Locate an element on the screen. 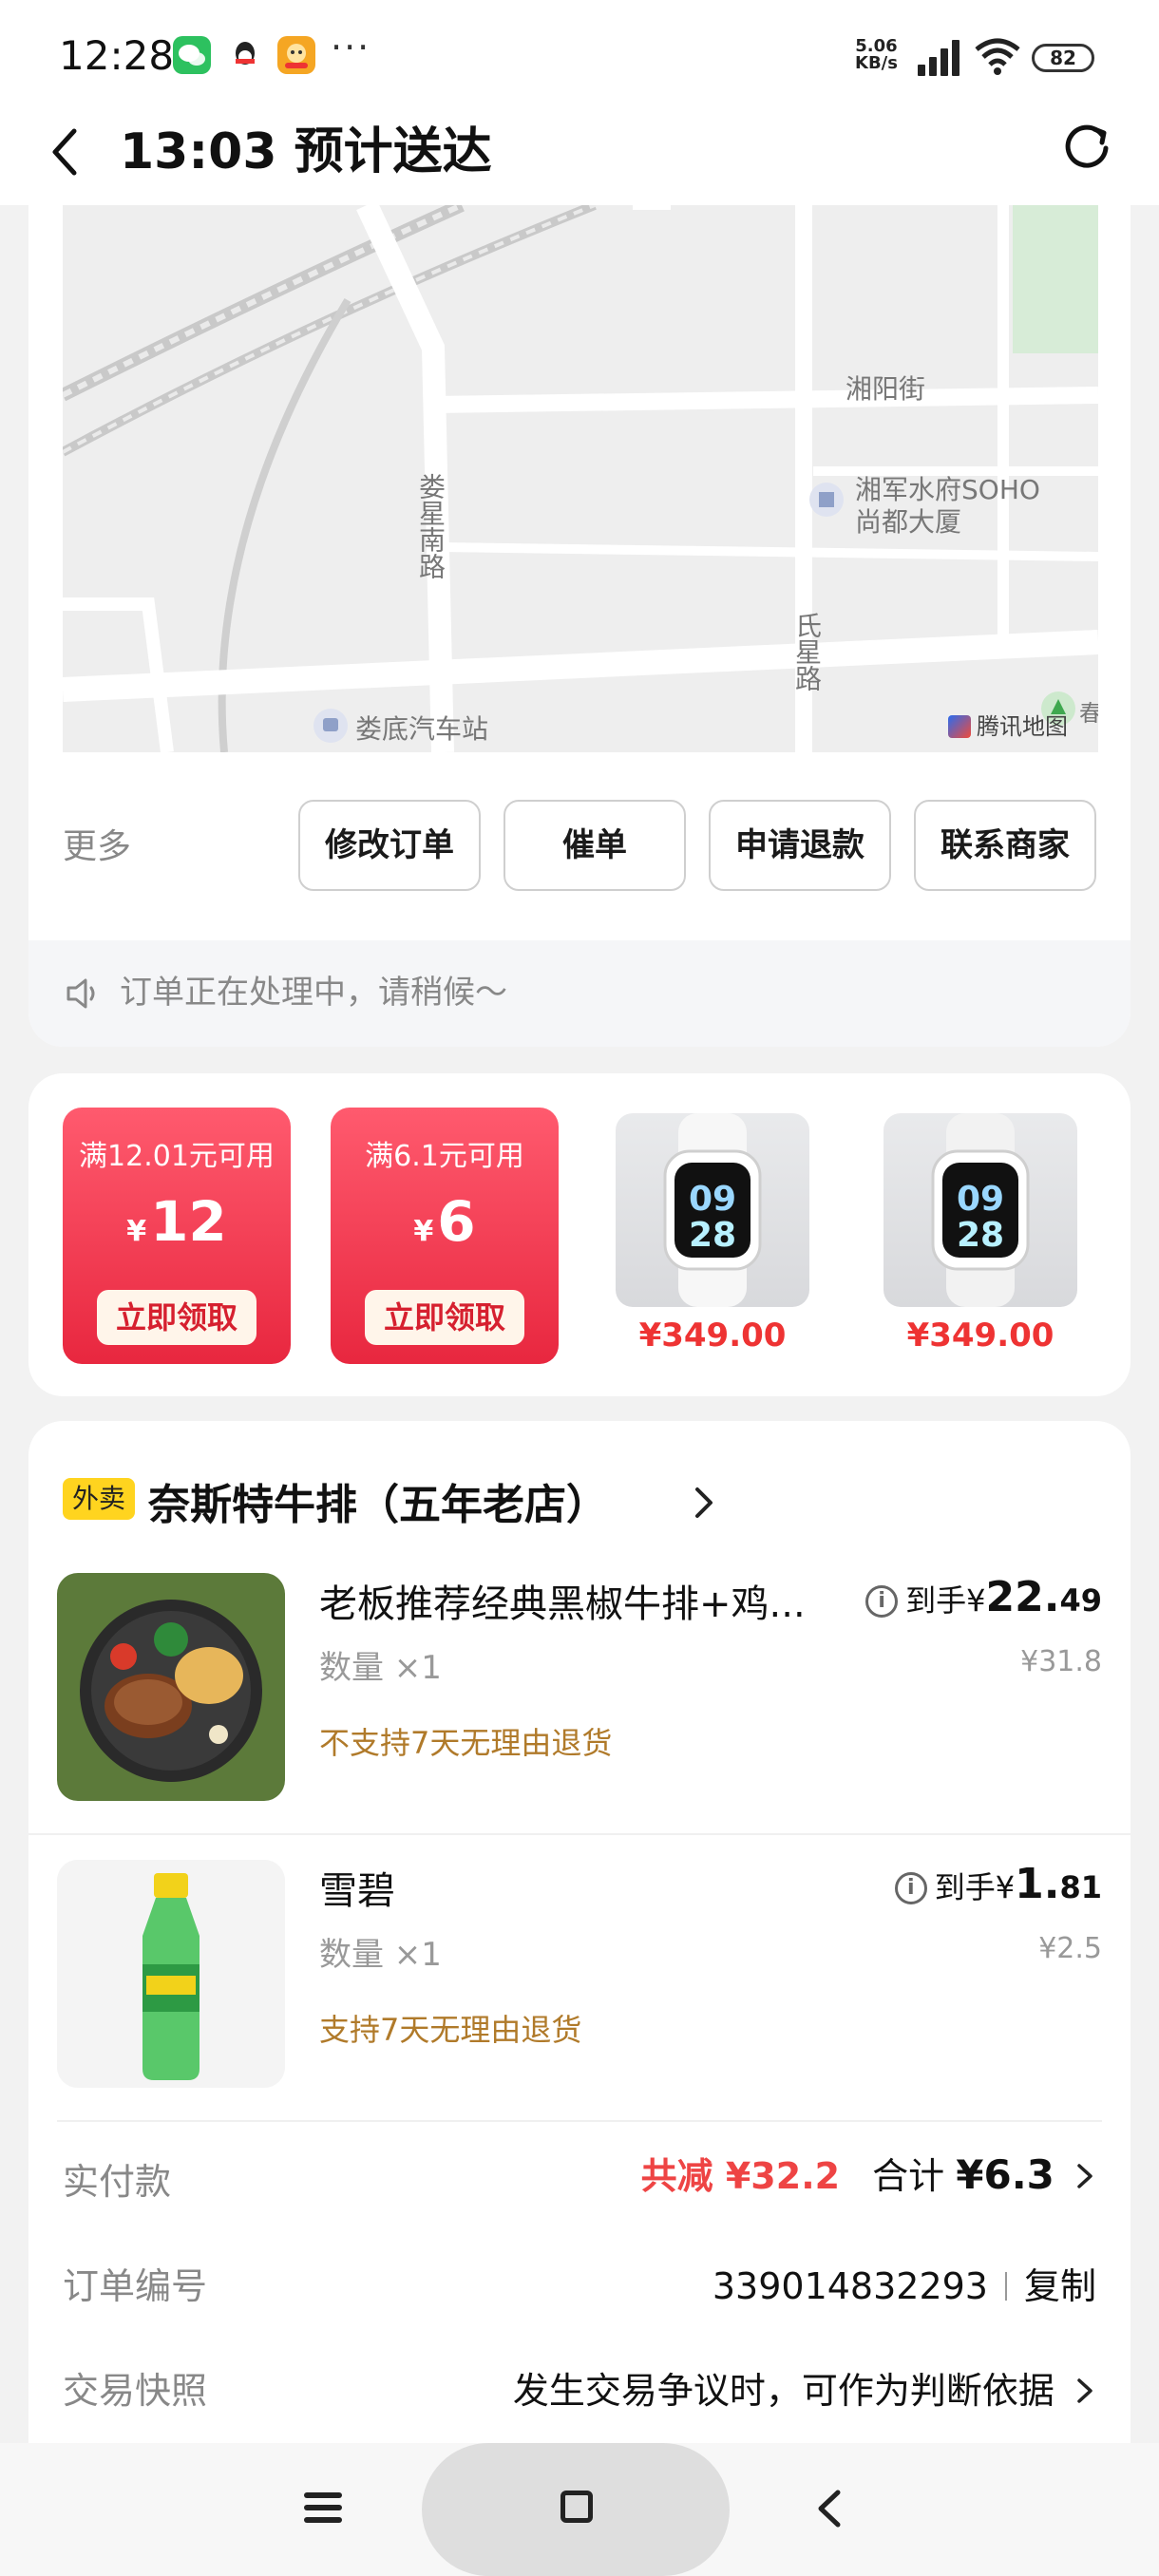 The height and width of the screenshot is (2576, 1159). request-refund-button: 申请退款 is located at coordinates (800, 845).